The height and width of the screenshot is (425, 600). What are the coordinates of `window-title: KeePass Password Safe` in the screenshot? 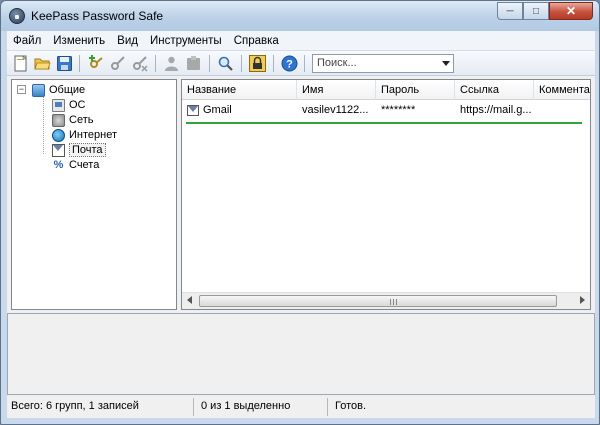 It's located at (97, 16).